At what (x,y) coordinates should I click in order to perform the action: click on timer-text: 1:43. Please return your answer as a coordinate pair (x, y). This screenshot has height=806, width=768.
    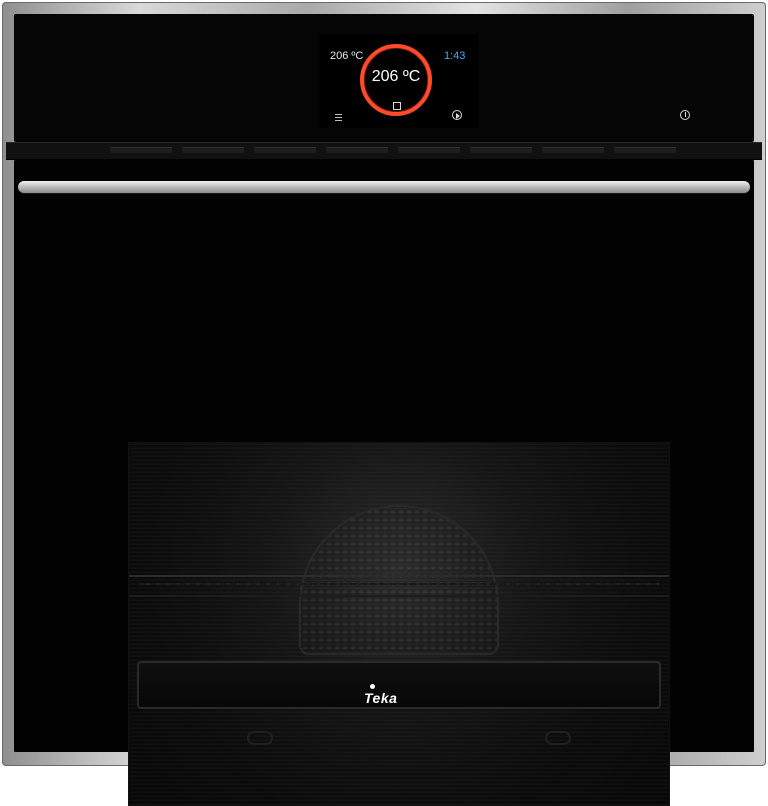
    Looking at the image, I should click on (454, 56).